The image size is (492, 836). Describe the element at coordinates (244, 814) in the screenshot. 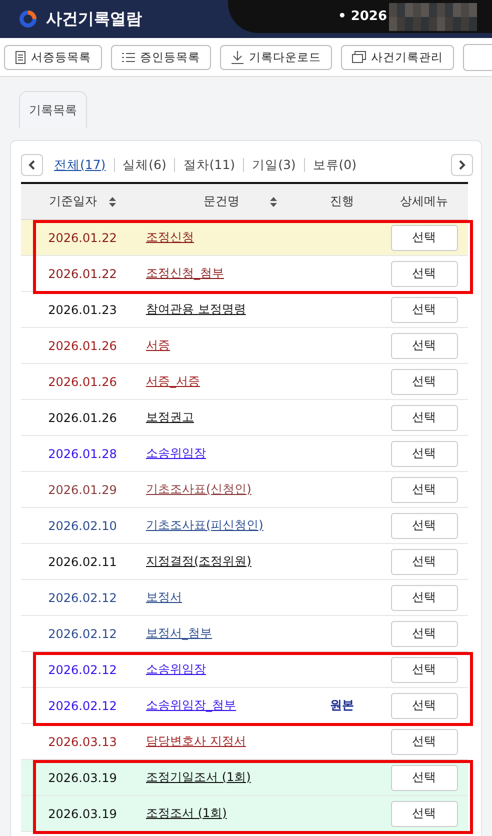

I see `table-row: 2026.03.19 조정조서 (1회) 선택` at that location.